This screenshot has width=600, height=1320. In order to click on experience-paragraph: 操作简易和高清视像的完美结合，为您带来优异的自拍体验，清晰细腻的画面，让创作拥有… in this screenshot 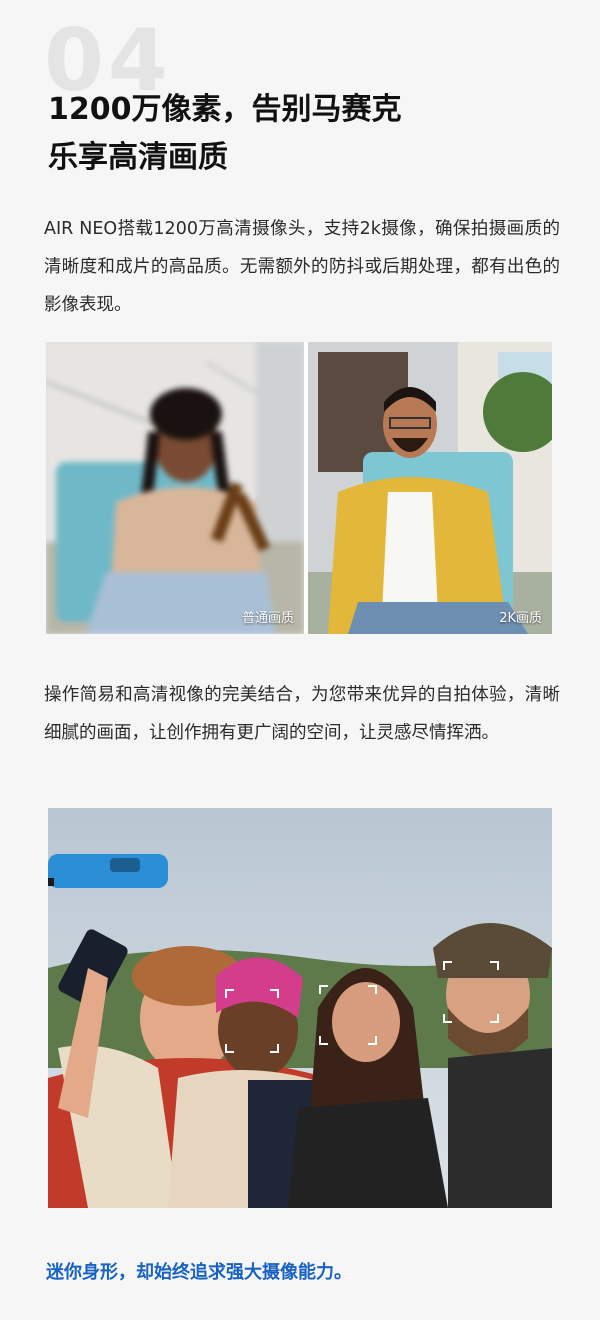, I will do `click(302, 714)`.